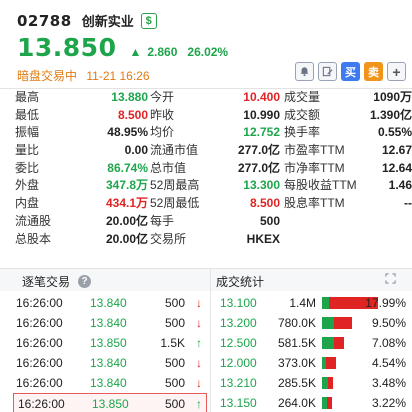 This screenshot has width=412, height=412. What do you see at coordinates (240, 282) in the screenshot?
I see `dist-title: 成交统计` at bounding box center [240, 282].